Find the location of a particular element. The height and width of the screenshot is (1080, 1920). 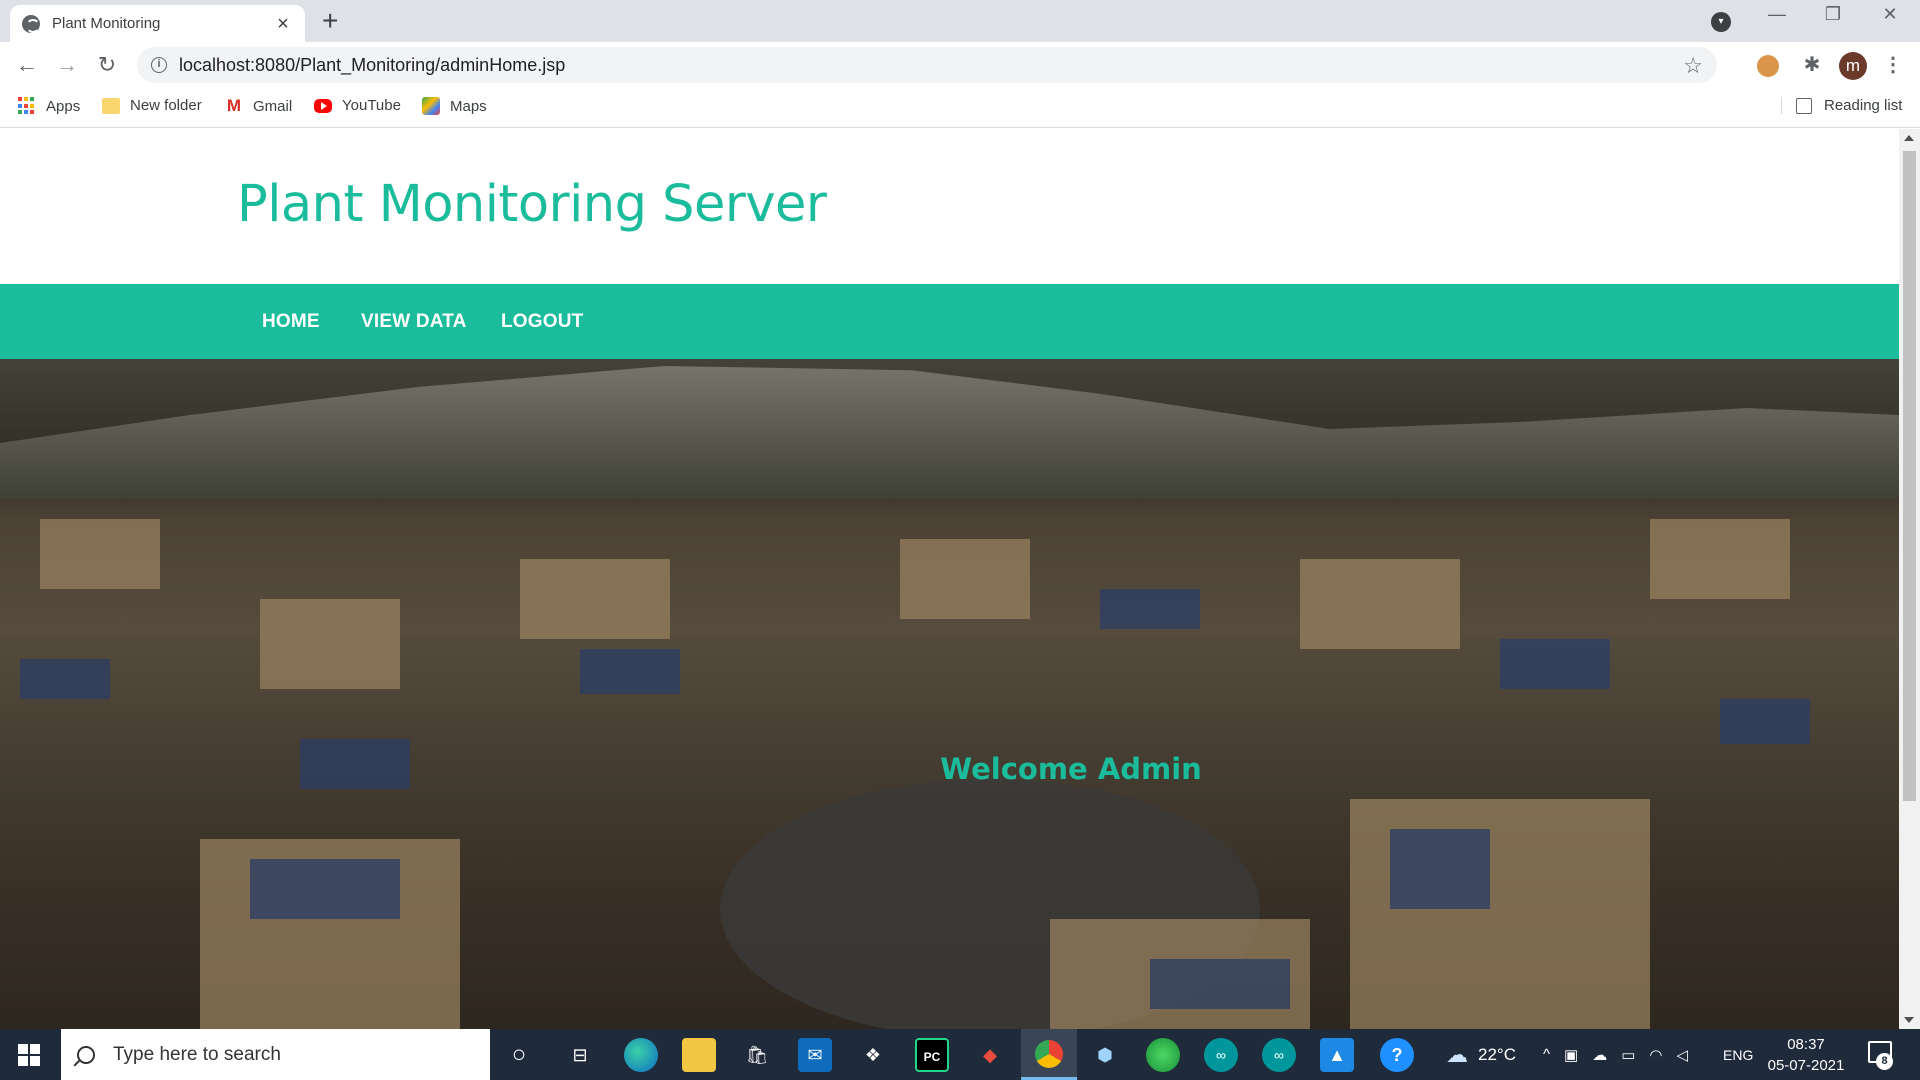

welcome-heading: Welcome Admin is located at coordinates (1071, 769).